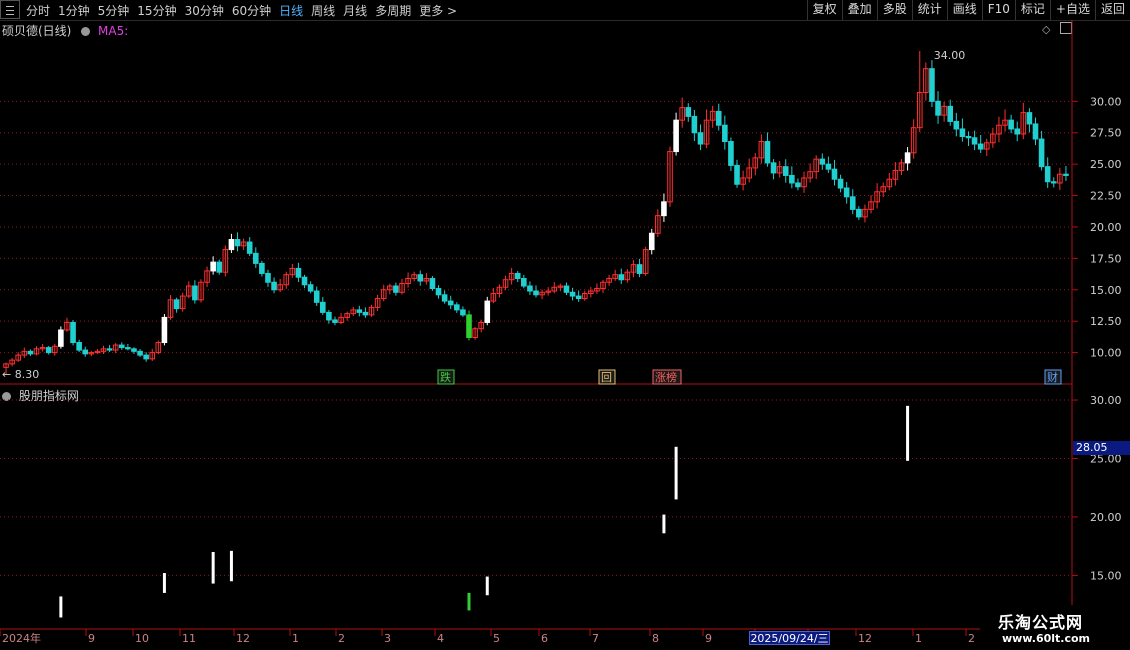  What do you see at coordinates (1106, 196) in the screenshot?
I see `main-tick-label: 22.50` at bounding box center [1106, 196].